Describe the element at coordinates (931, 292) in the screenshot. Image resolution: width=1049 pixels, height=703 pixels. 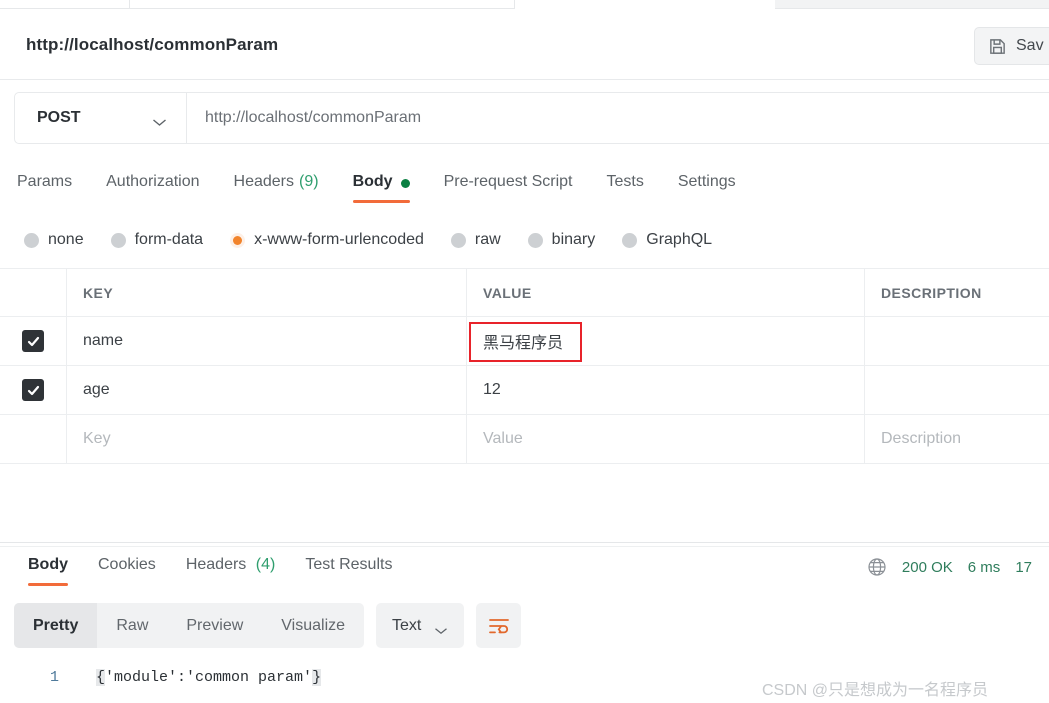
I see `header-cell-description: DESCRIPTION` at that location.